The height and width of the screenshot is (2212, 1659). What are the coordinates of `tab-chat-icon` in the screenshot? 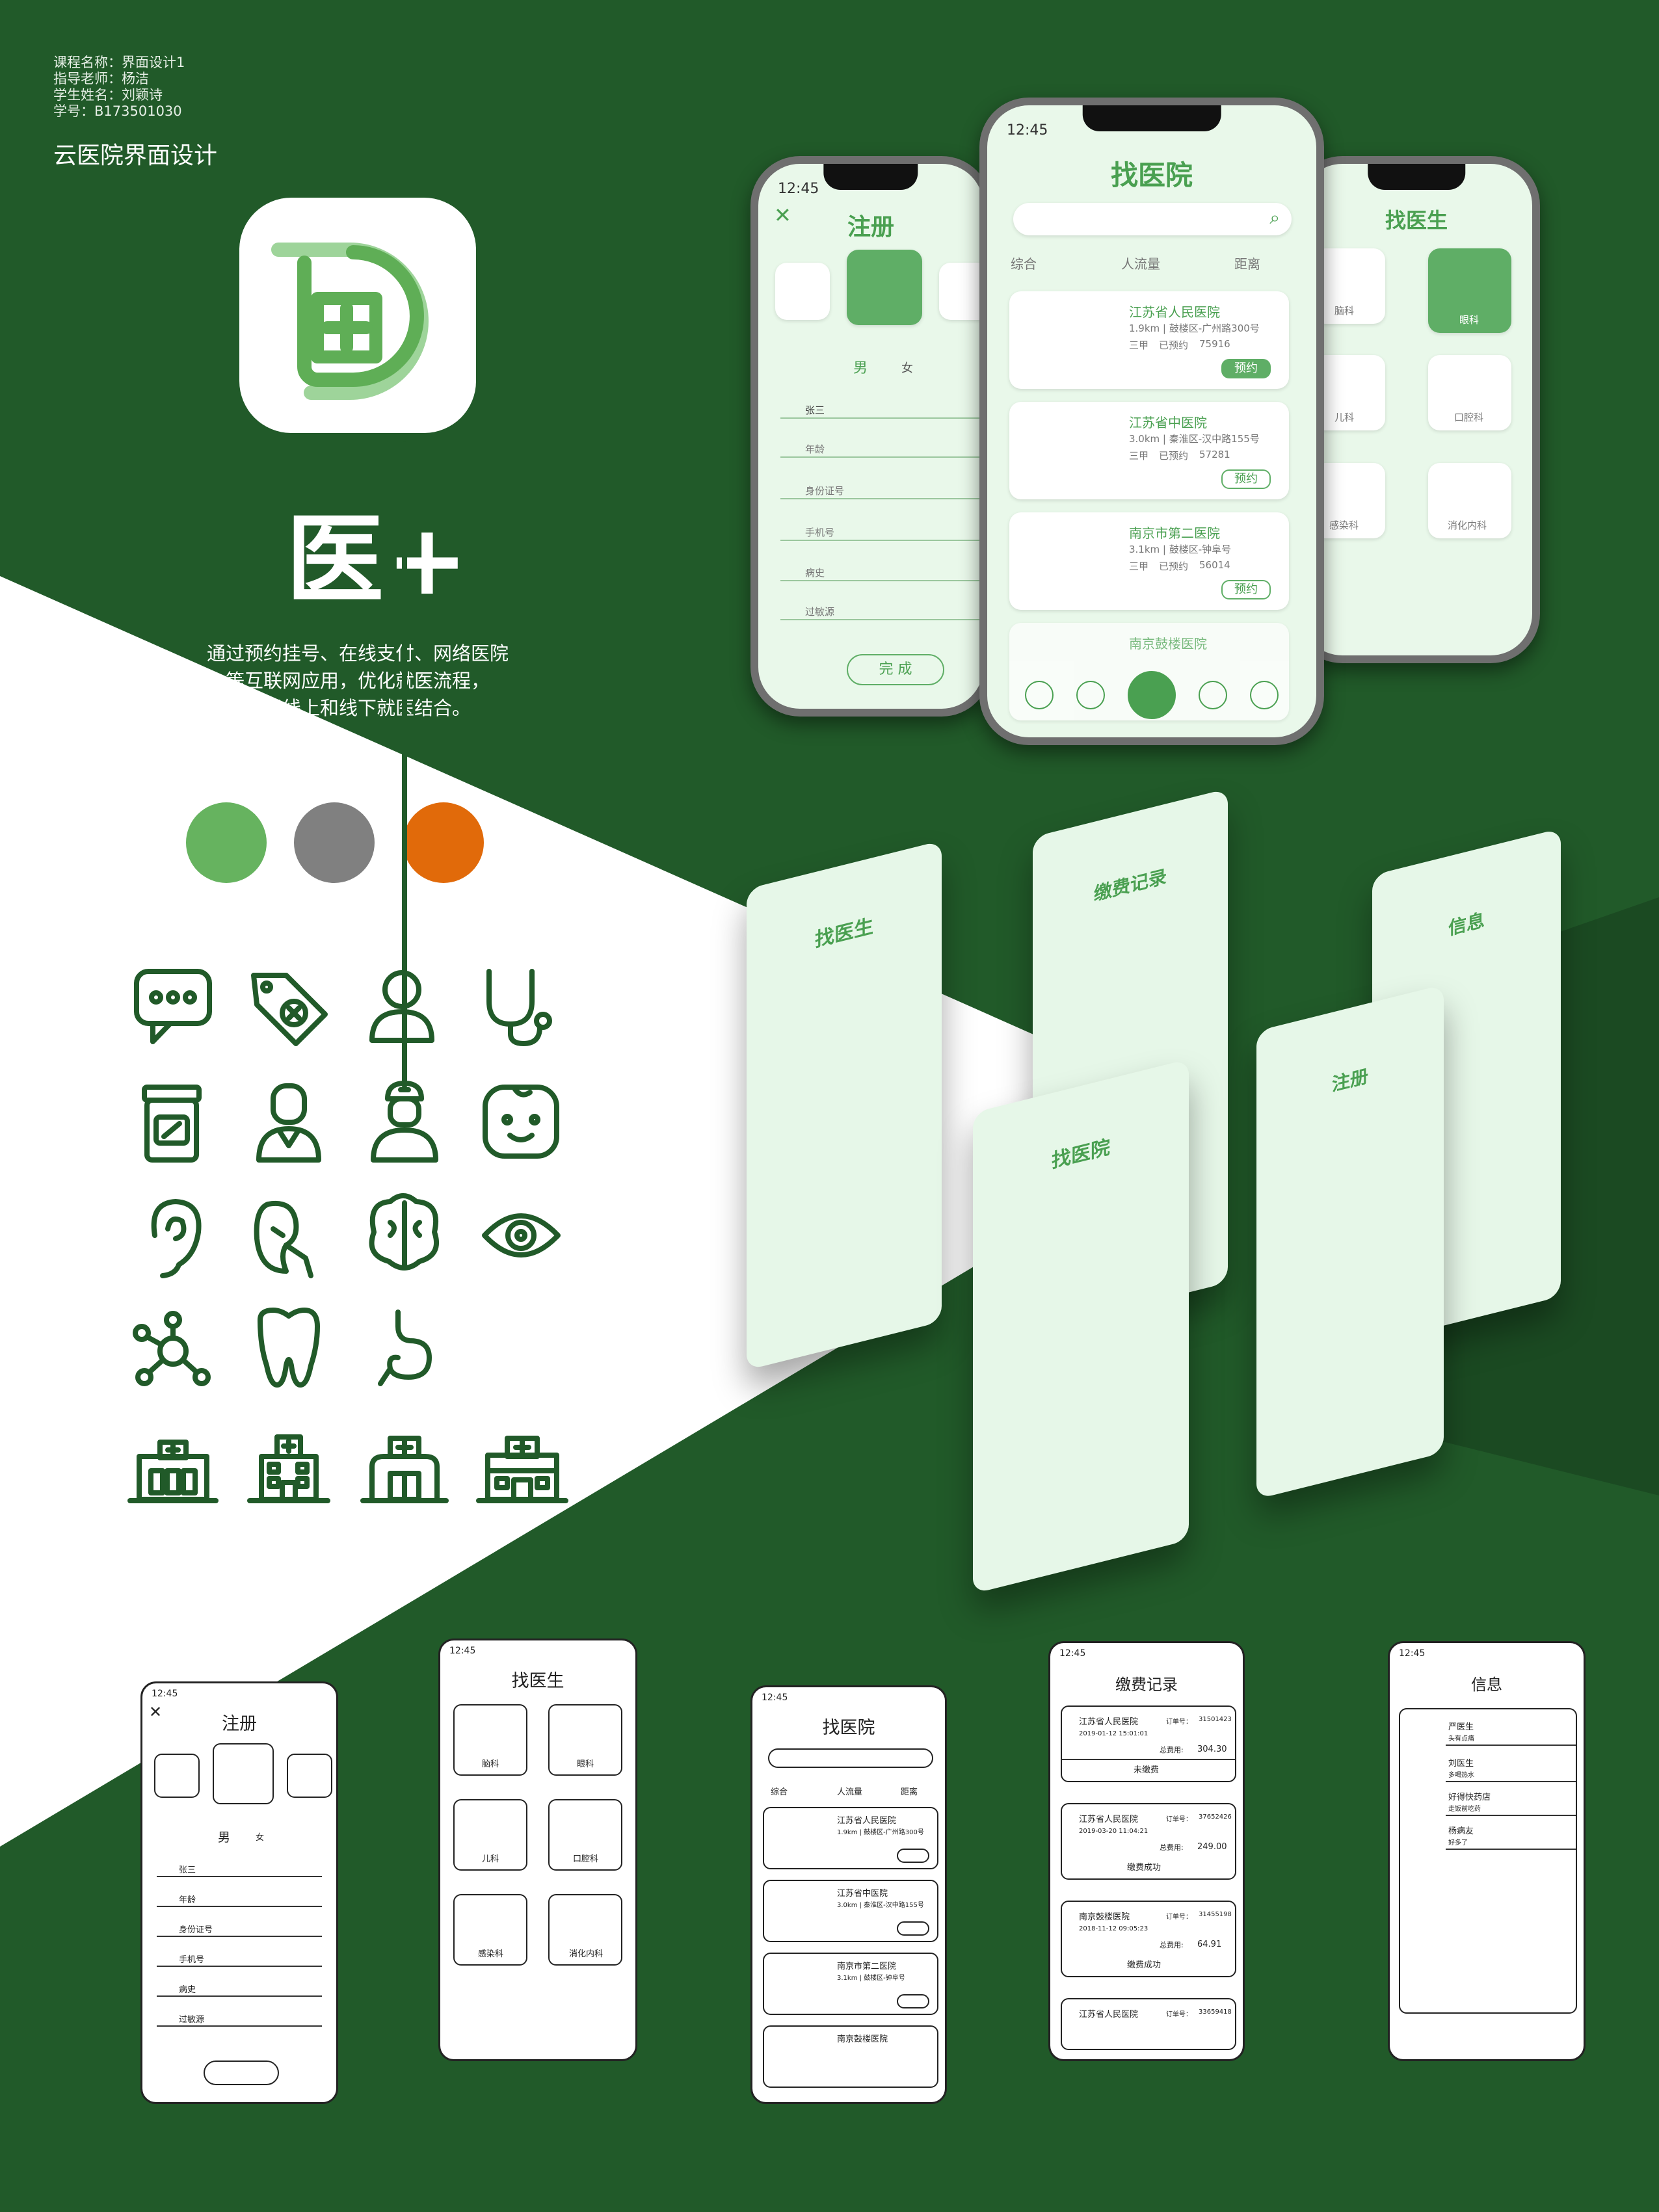 It's located at (1090, 695).